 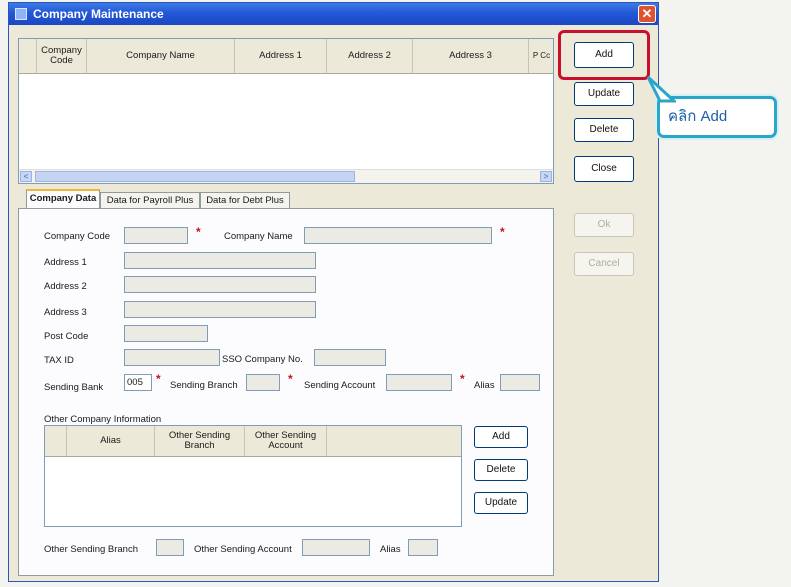 I want to click on sending-branch-label: Sending Branch, so click(x=204, y=385).